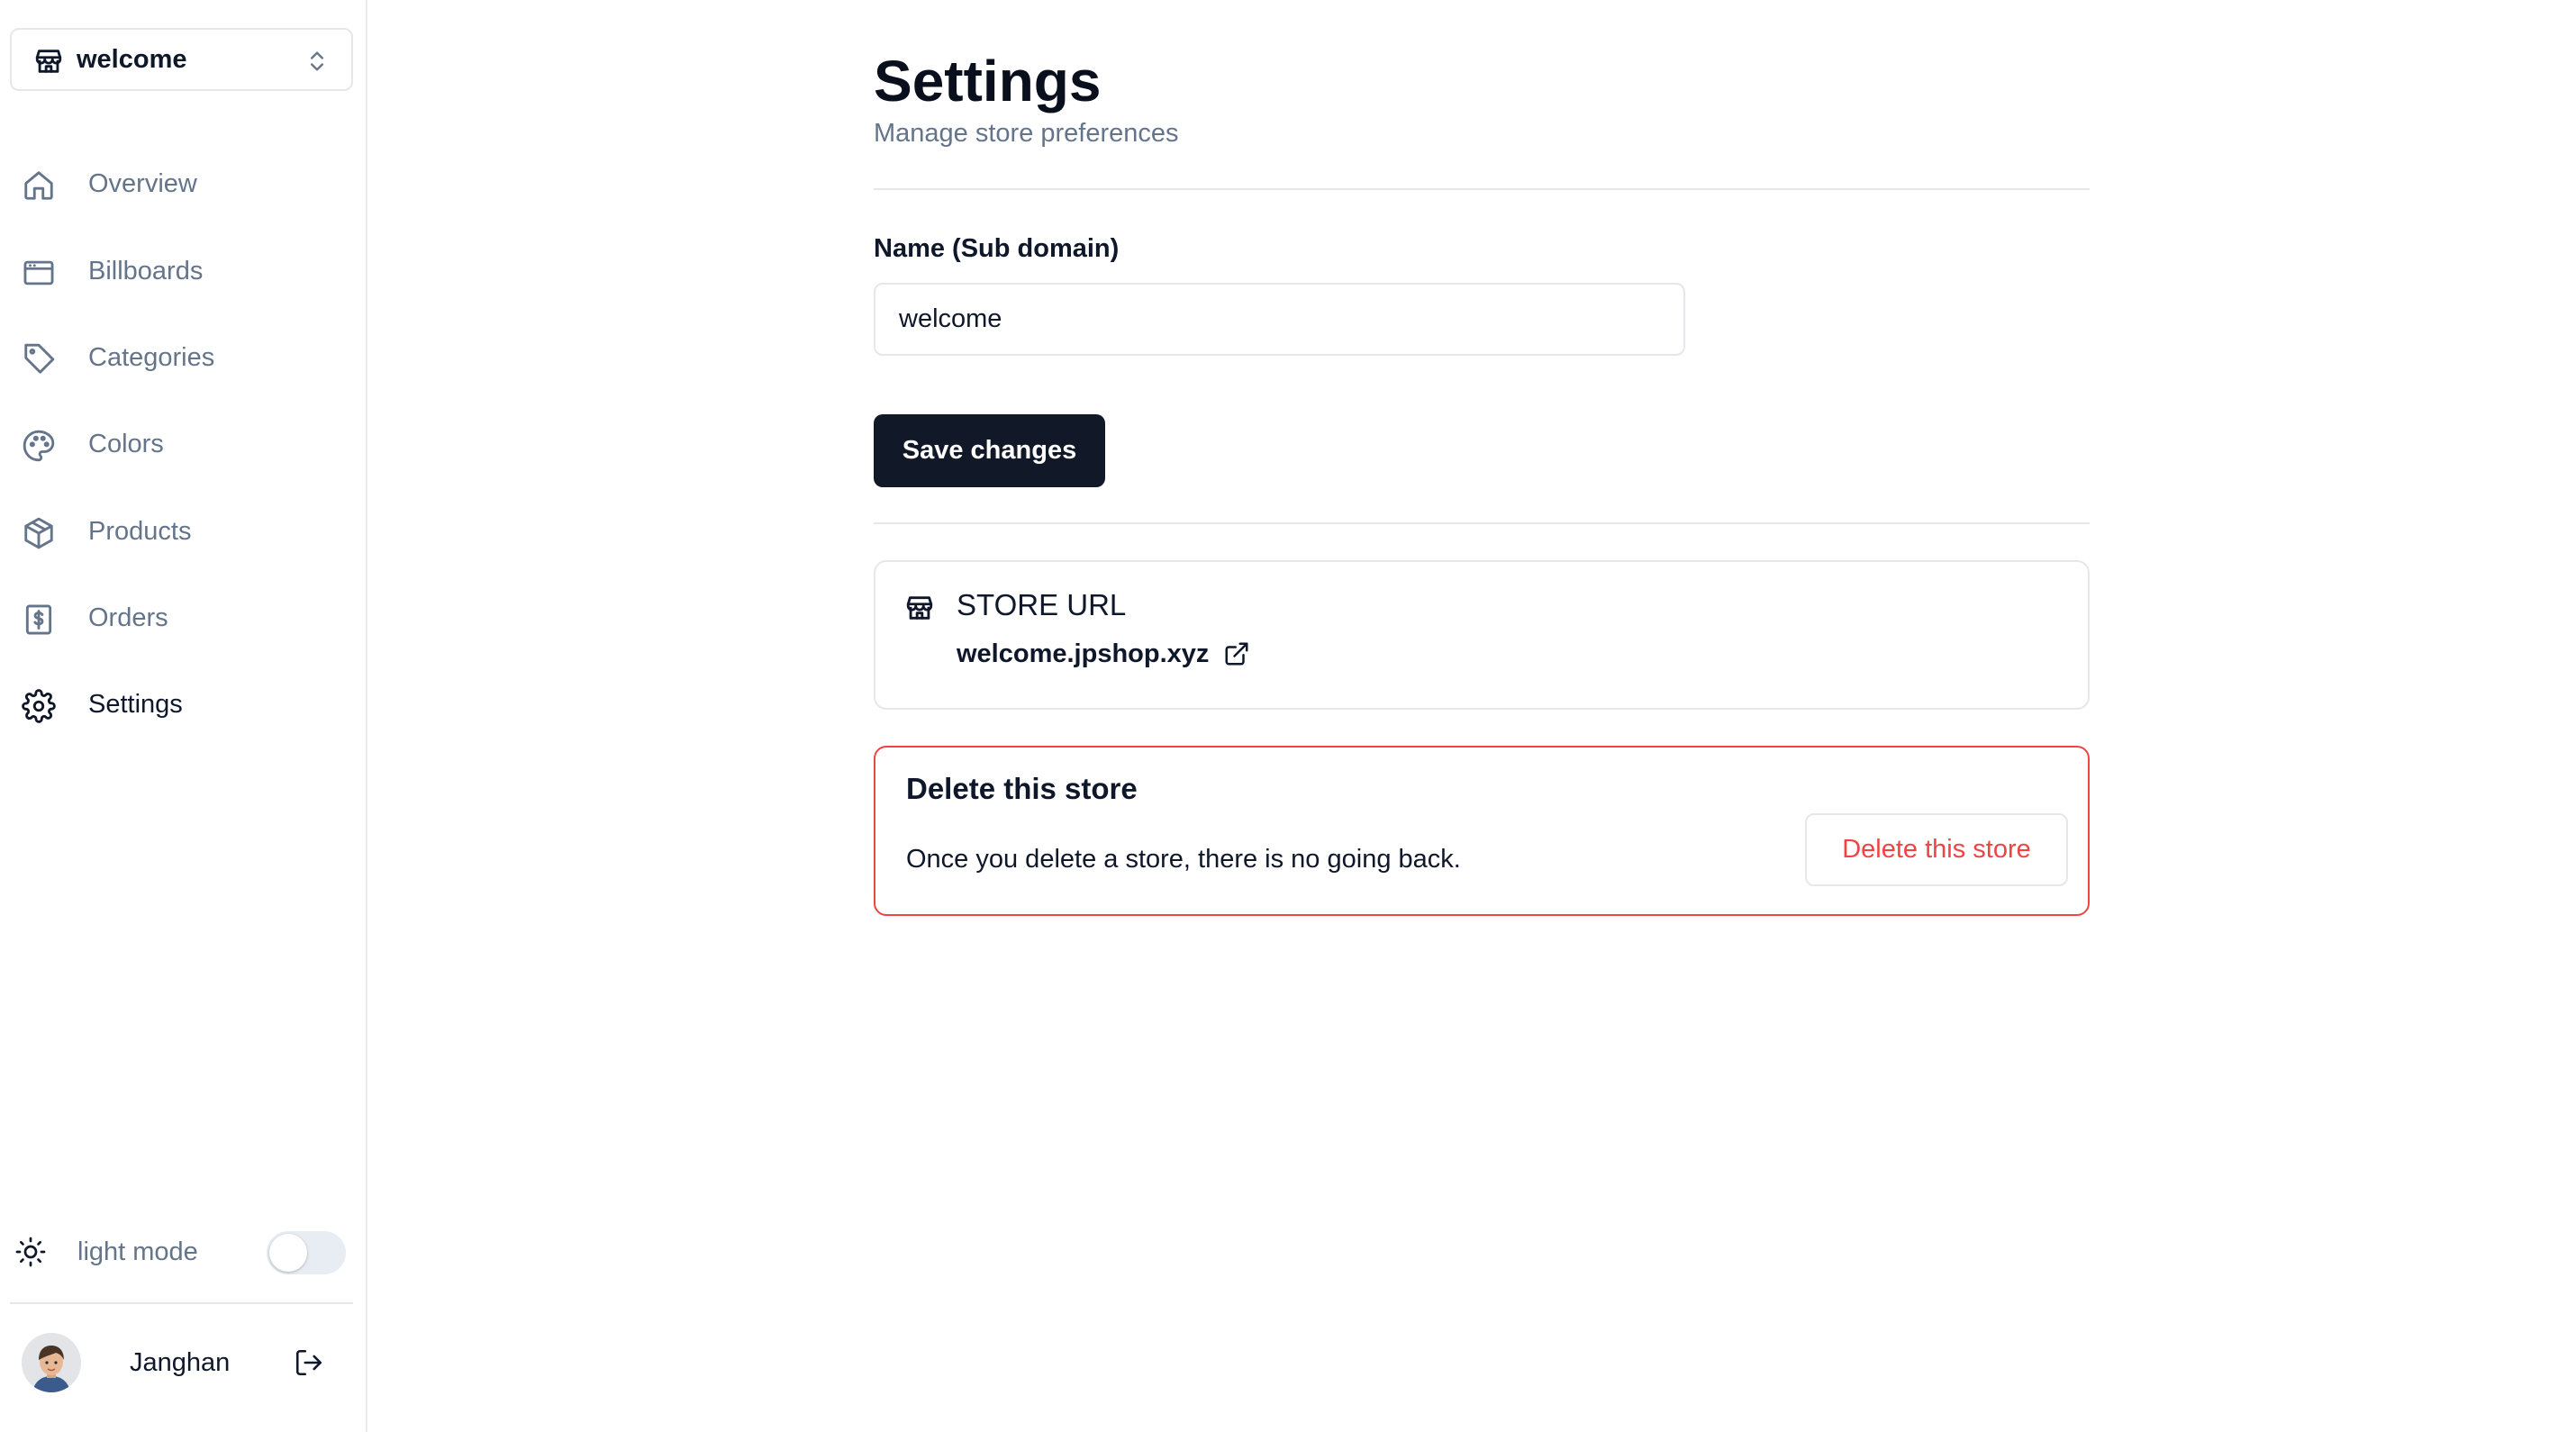  What do you see at coordinates (39, 186) in the screenshot?
I see `home-icon` at bounding box center [39, 186].